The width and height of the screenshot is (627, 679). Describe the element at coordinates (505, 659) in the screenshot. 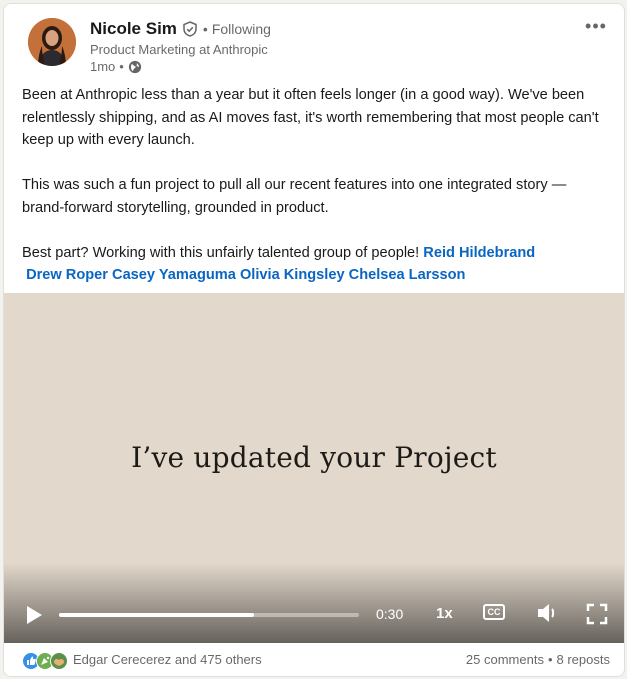

I see `comments-count: 25 comments` at that location.